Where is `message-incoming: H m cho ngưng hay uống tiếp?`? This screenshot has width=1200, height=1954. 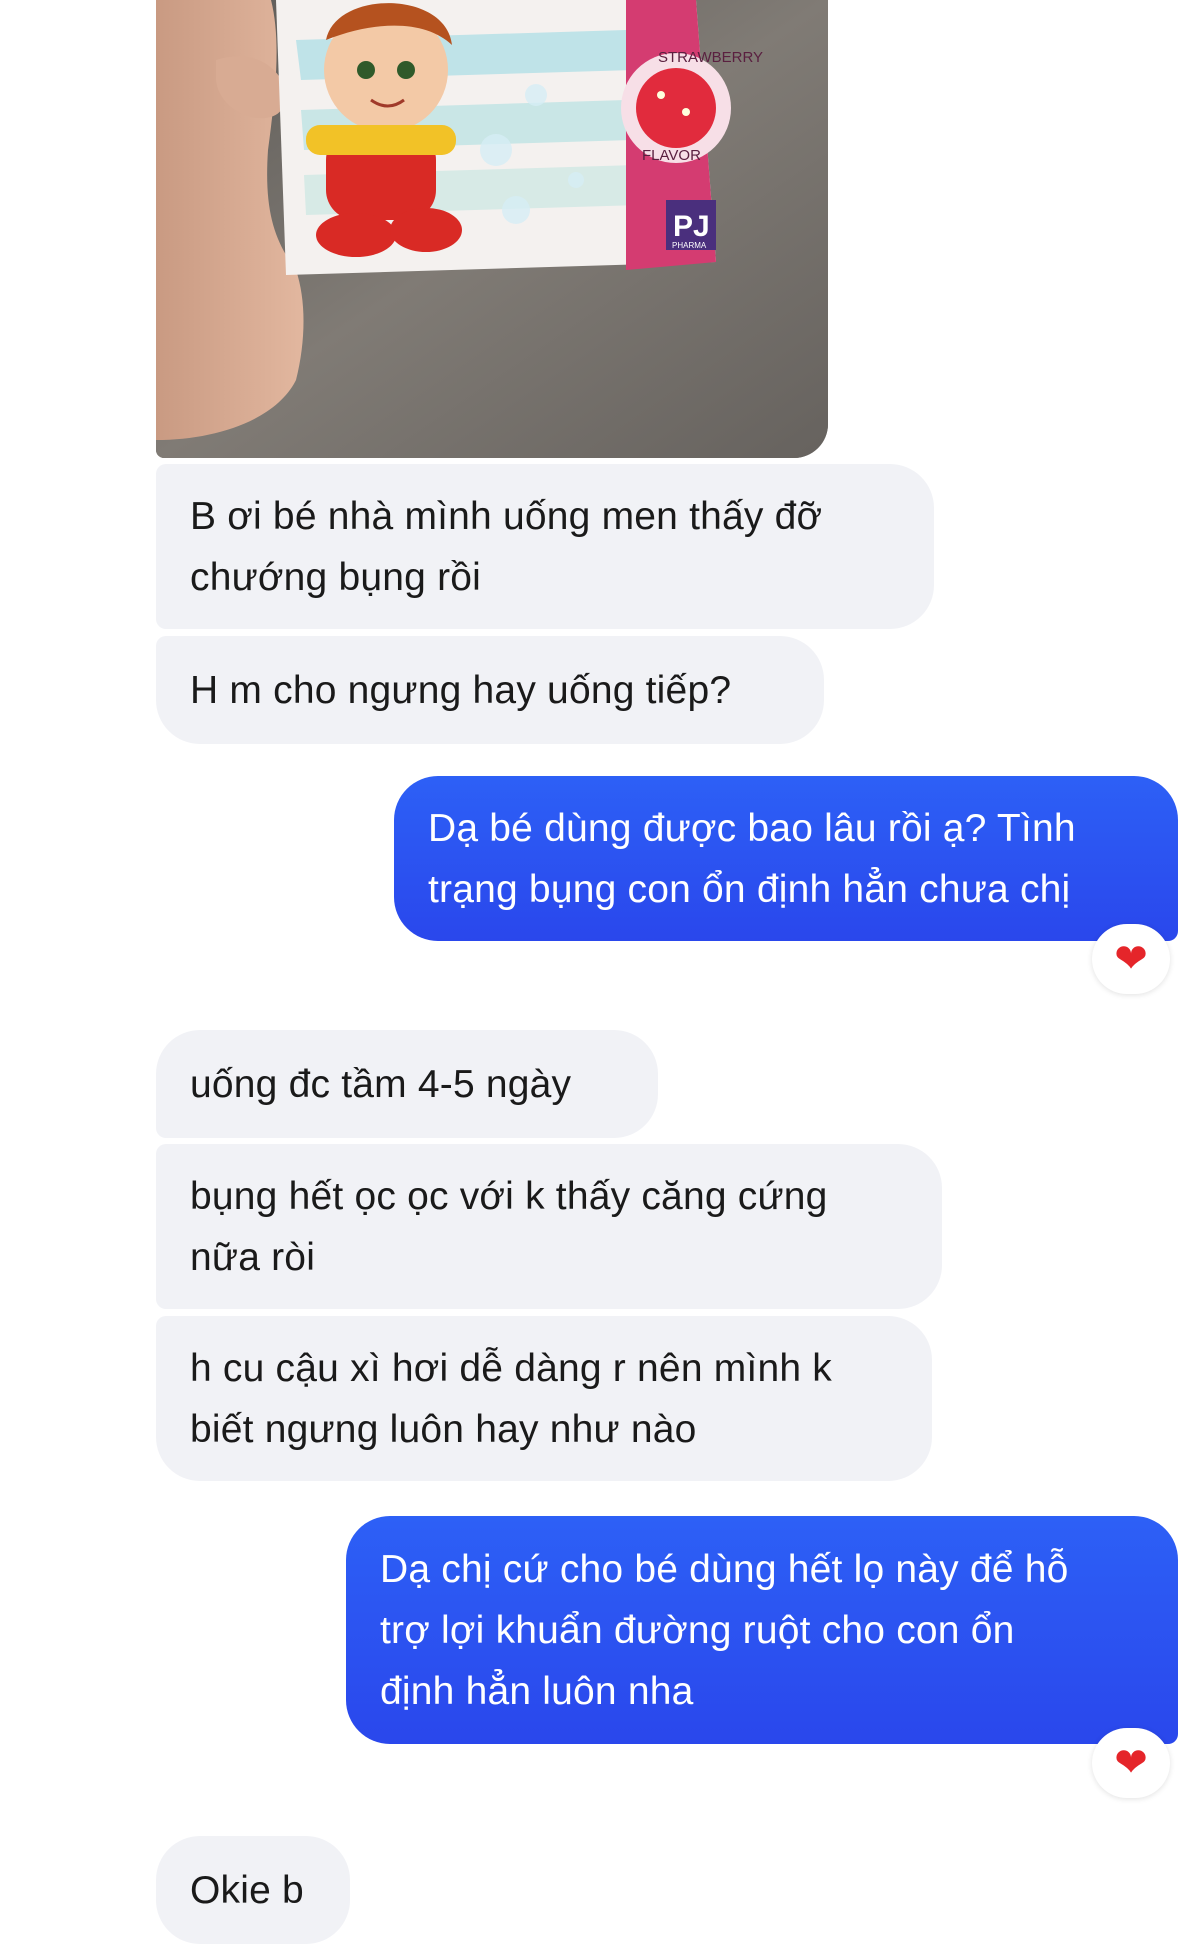
message-incoming: H m cho ngưng hay uống tiếp? is located at coordinates (490, 690).